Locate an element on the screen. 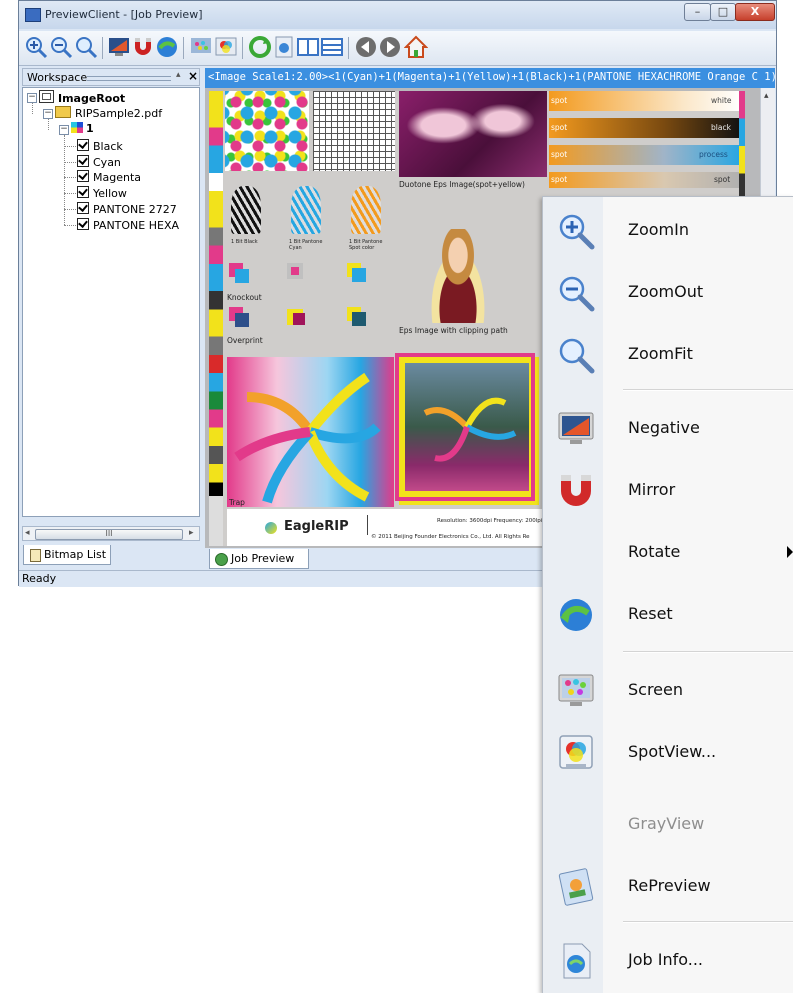  minimize-button: – is located at coordinates (697, 12).